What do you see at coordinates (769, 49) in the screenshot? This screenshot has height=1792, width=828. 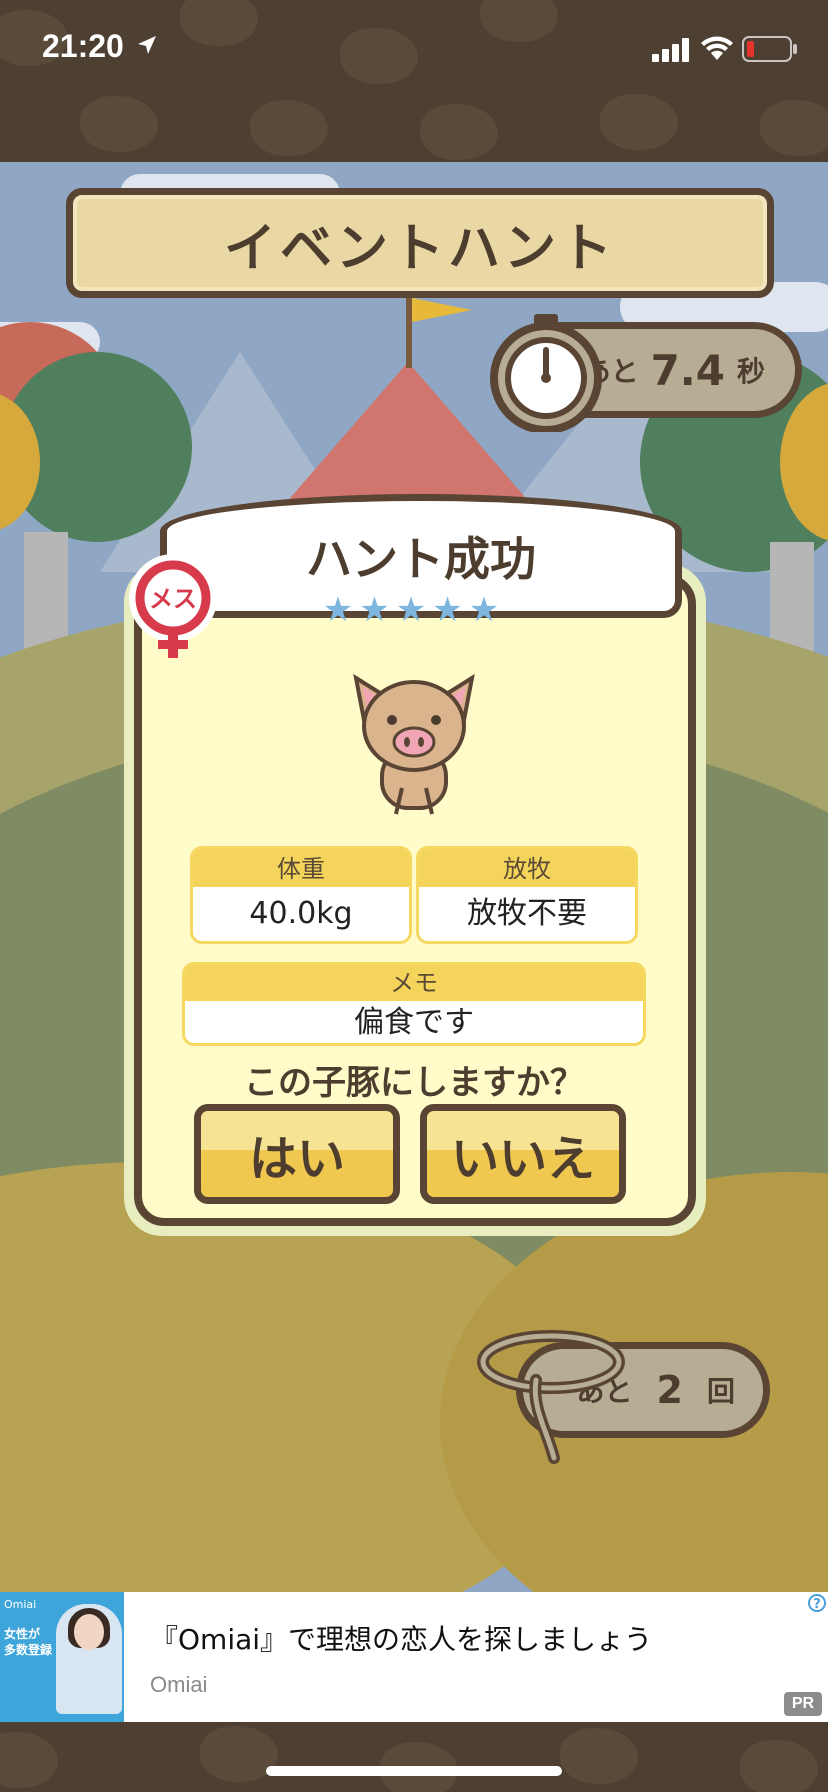 I see `battery-low-icon` at bounding box center [769, 49].